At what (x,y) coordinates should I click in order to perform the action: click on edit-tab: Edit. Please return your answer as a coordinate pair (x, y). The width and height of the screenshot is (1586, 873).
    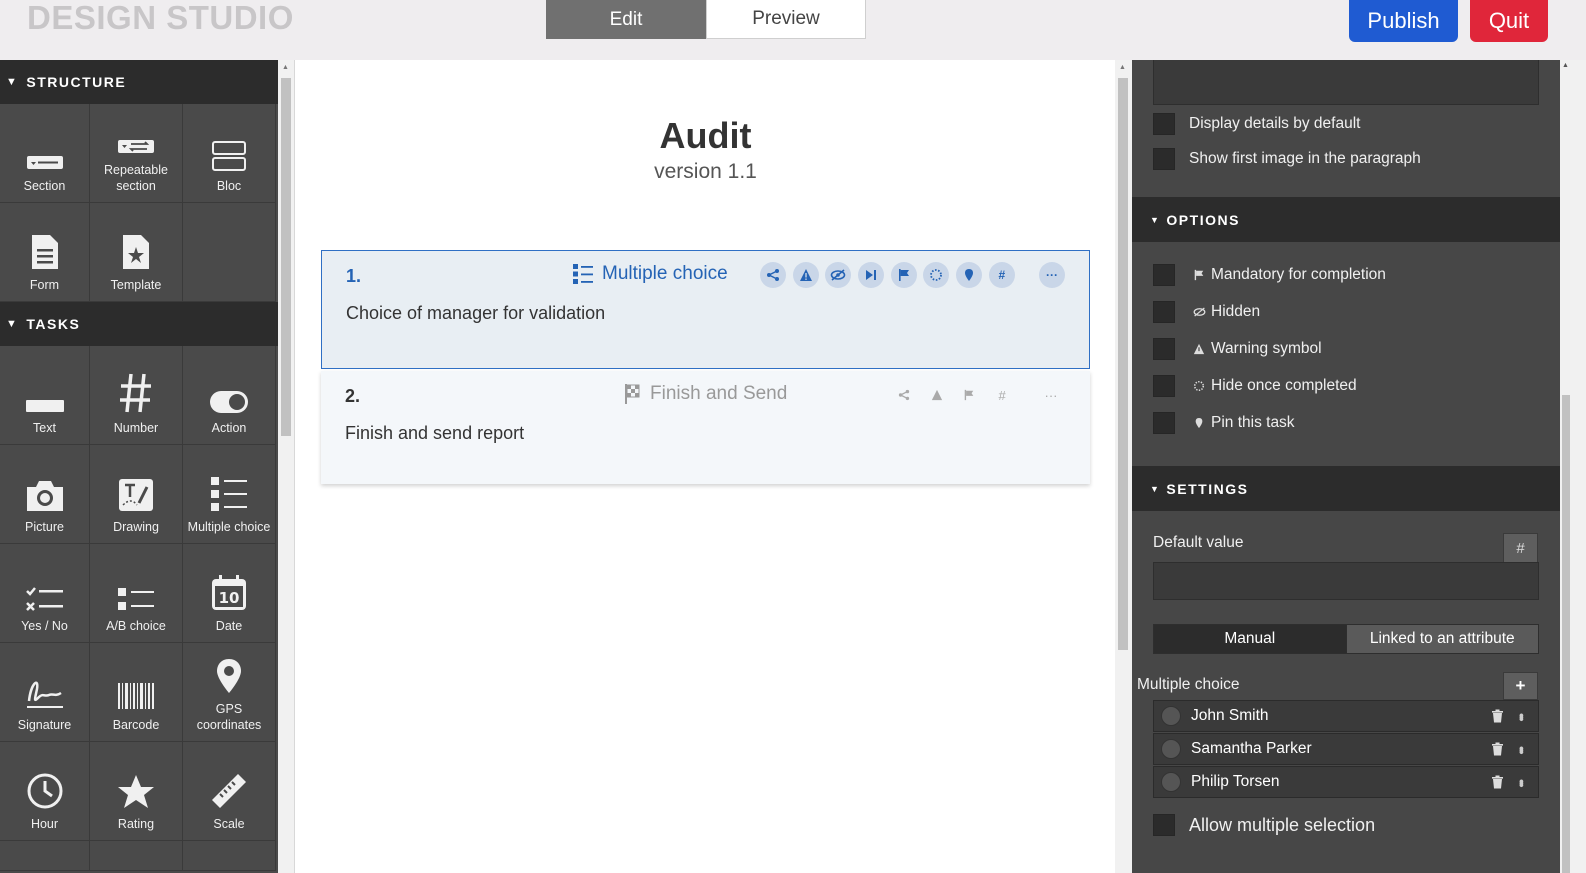
    Looking at the image, I should click on (626, 19).